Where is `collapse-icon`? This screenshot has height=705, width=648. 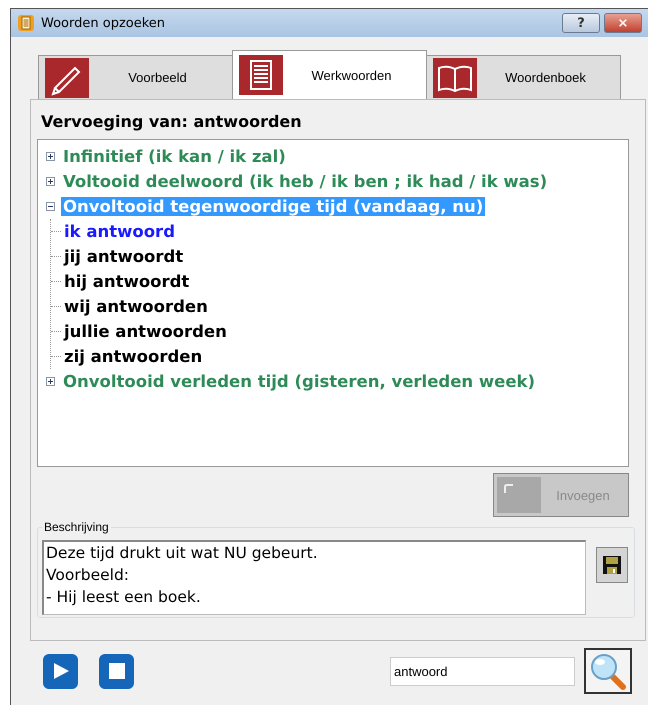
collapse-icon is located at coordinates (50, 206).